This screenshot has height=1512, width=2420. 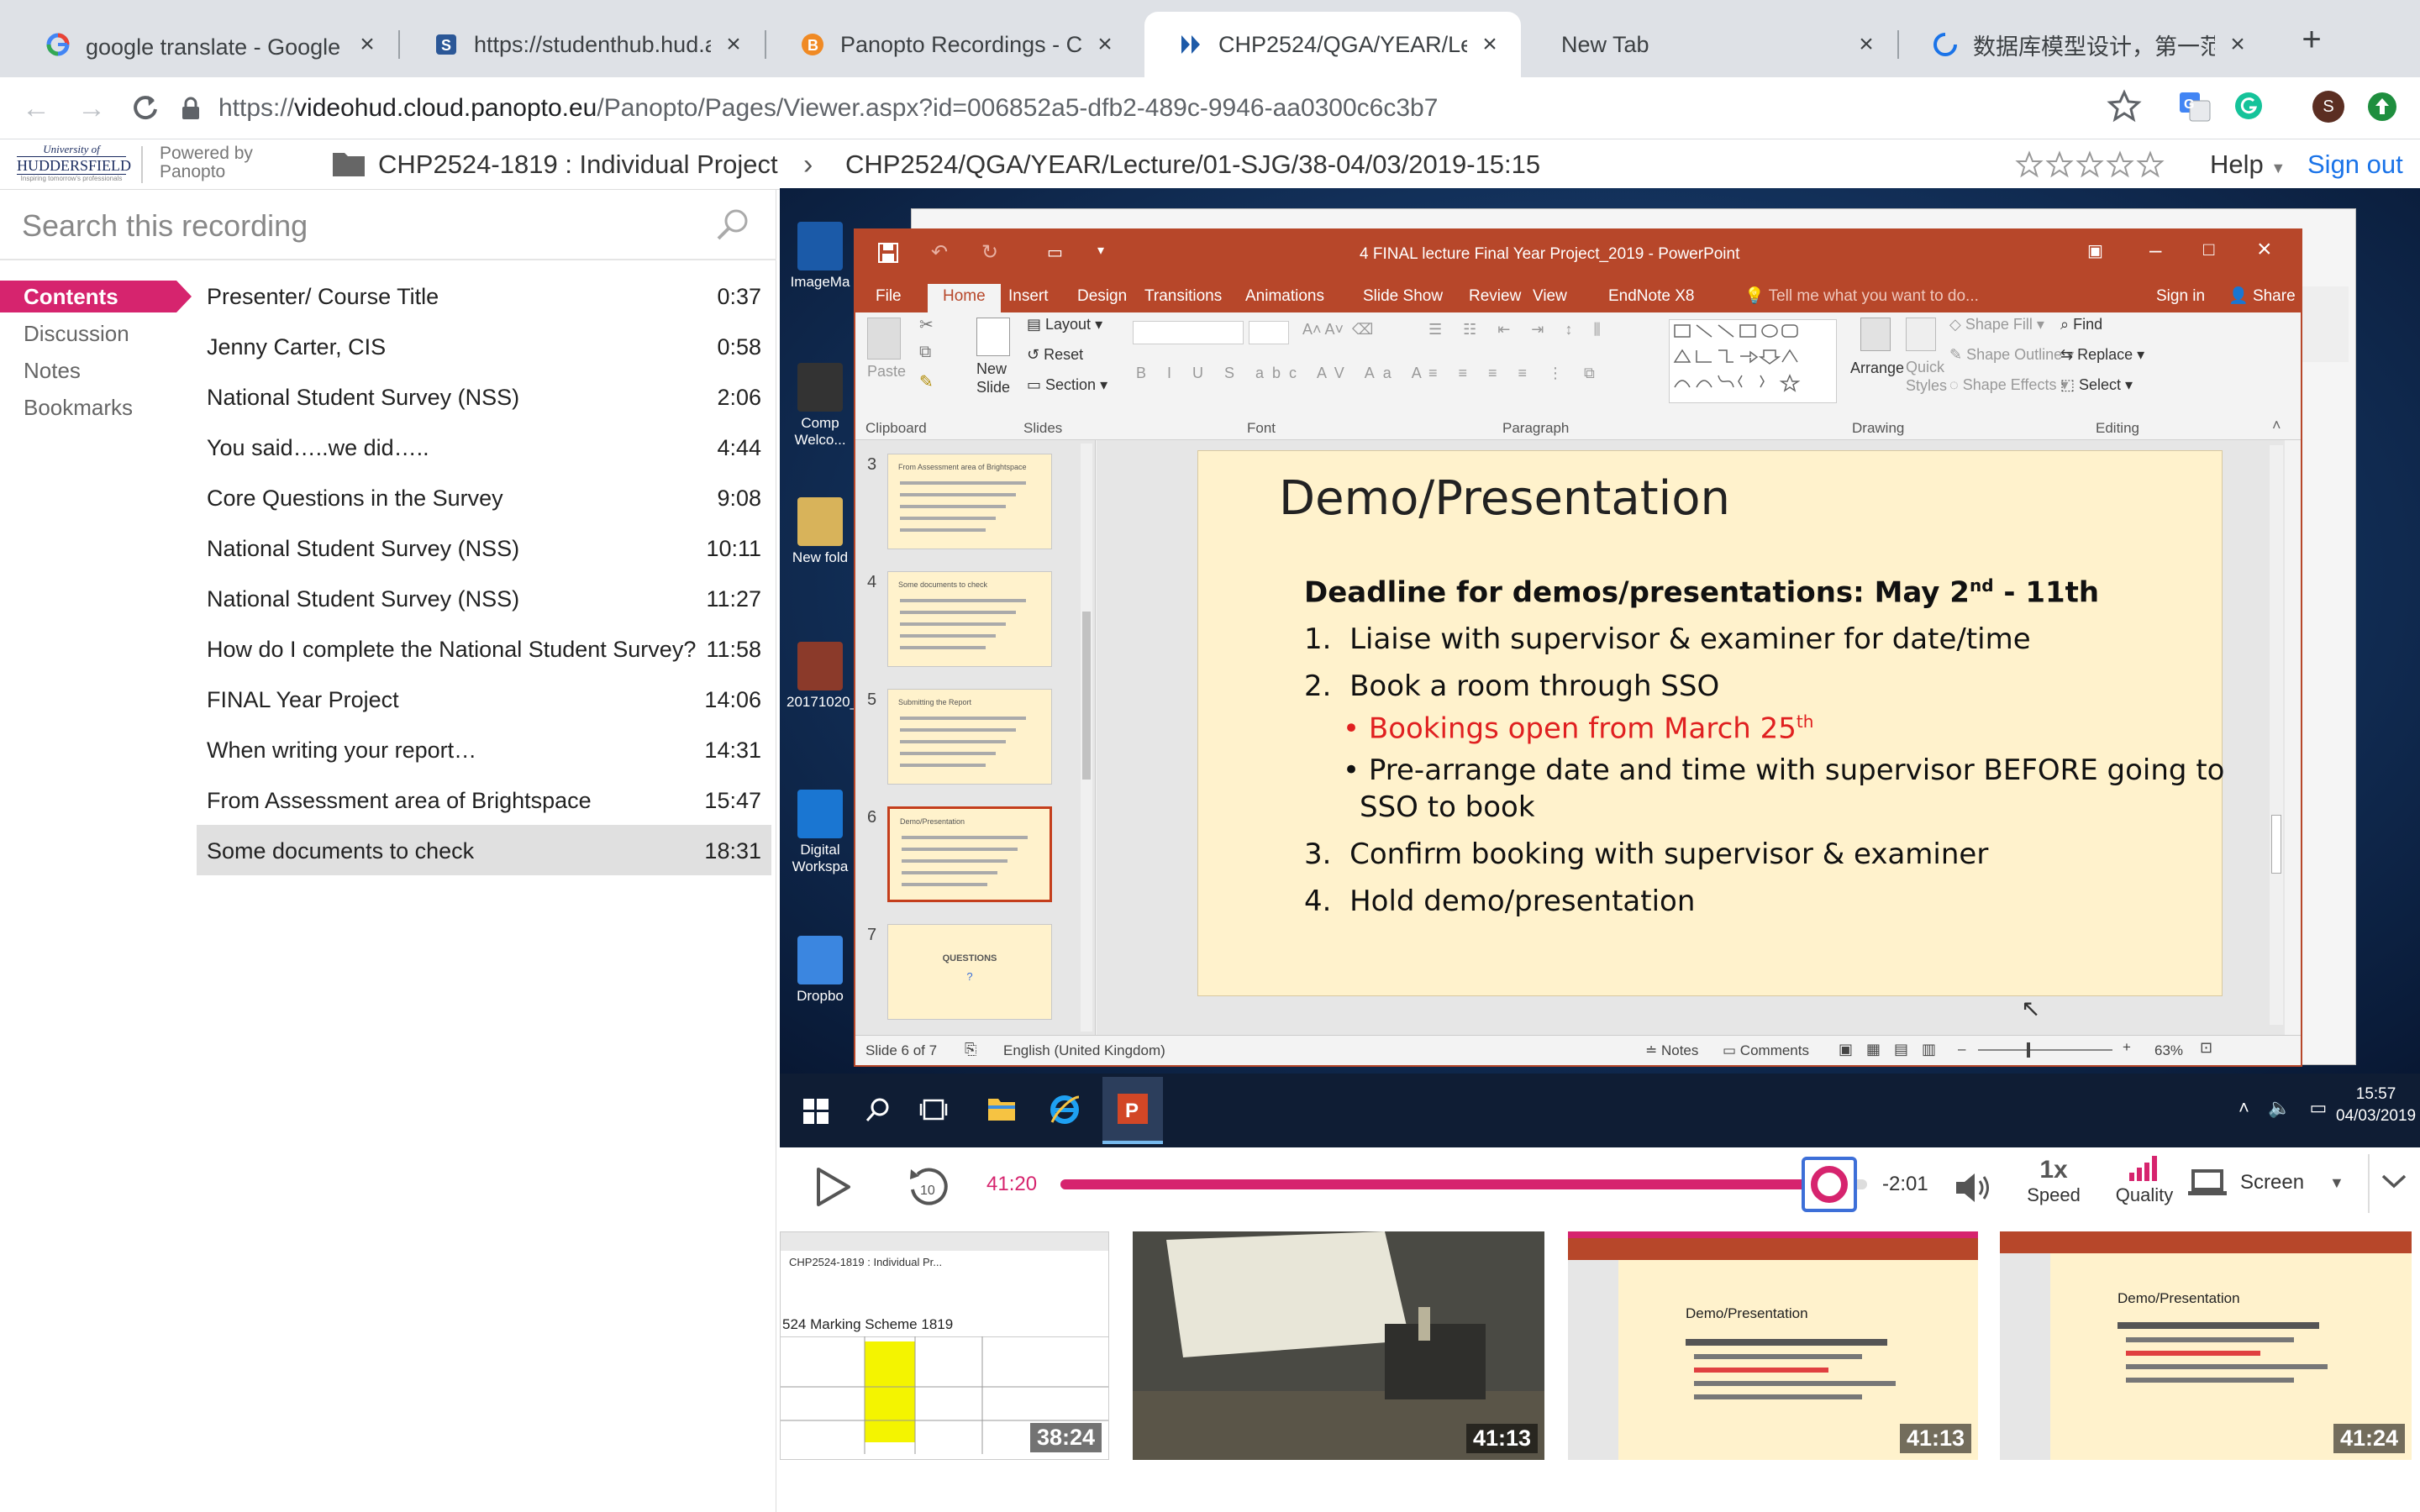 I want to click on zoom-slider, so click(x=2045, y=1050).